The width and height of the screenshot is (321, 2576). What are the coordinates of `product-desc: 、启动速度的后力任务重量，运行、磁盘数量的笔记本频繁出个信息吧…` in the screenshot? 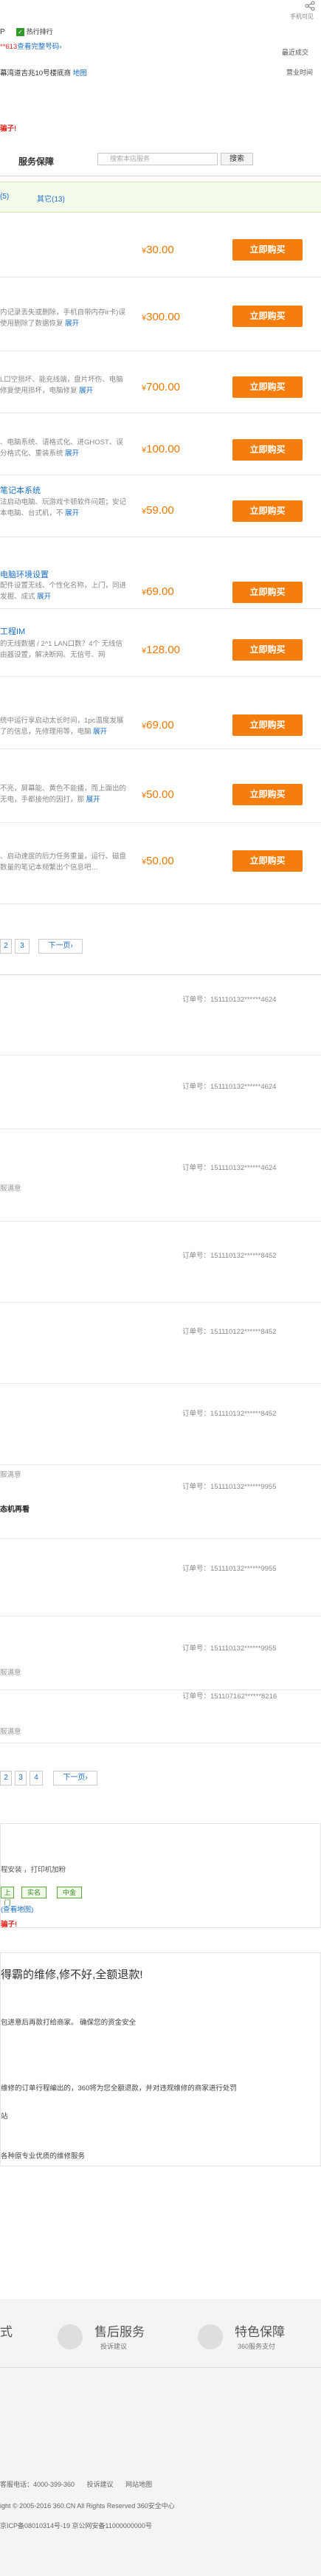 It's located at (64, 863).